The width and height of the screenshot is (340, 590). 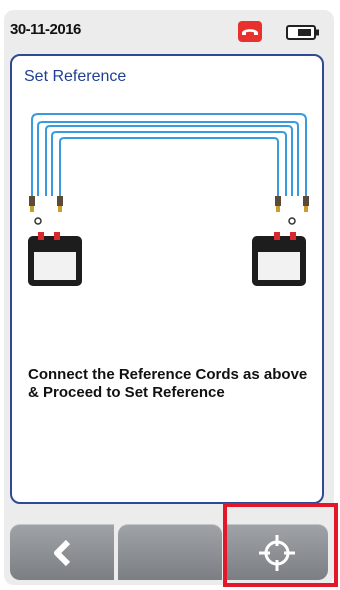 I want to click on status-bar: 30-11-2016, so click(x=169, y=30).